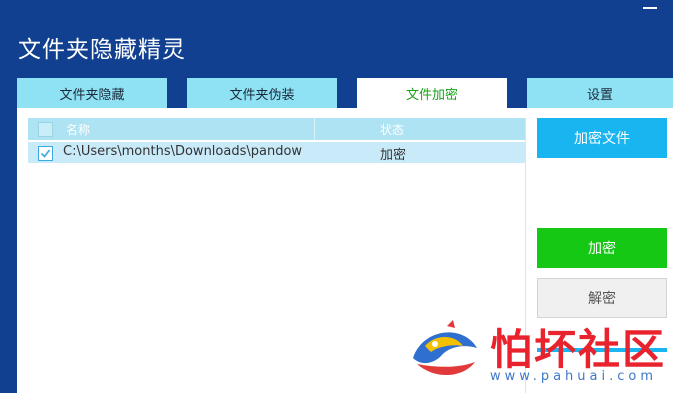  I want to click on minimize-icon, so click(650, 8).